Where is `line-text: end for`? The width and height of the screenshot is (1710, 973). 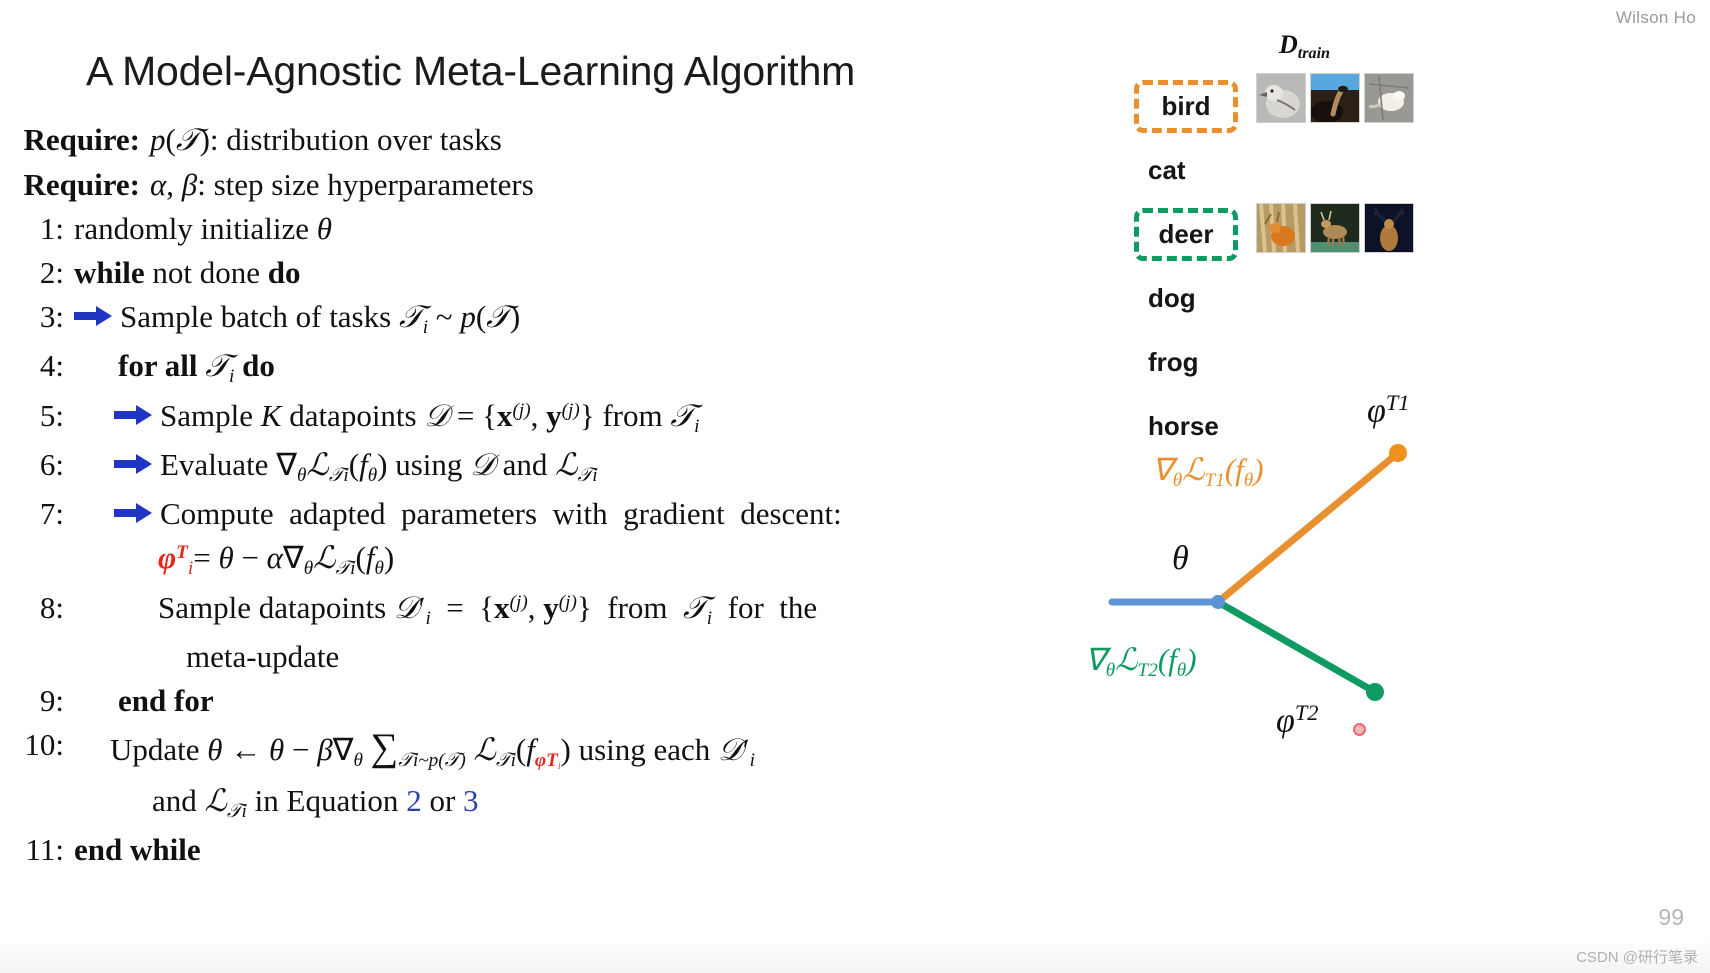 line-text: end for is located at coordinates (166, 701).